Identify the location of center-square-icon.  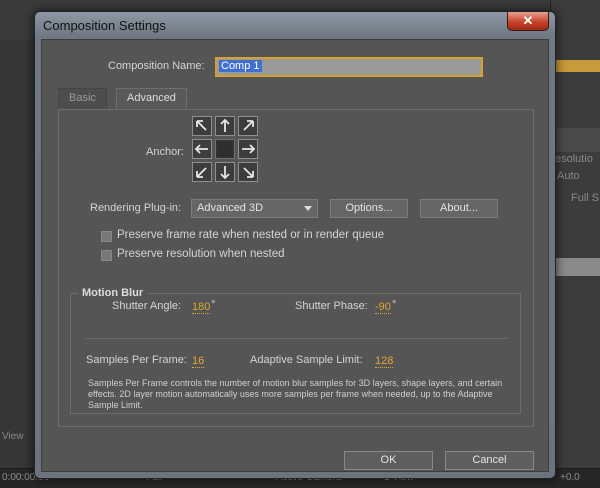
(225, 149).